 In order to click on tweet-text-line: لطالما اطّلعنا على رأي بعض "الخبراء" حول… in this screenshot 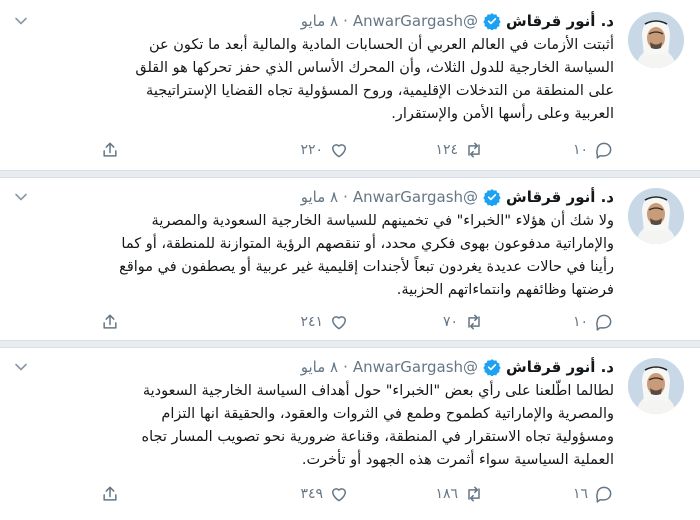, I will do `click(378, 391)`.